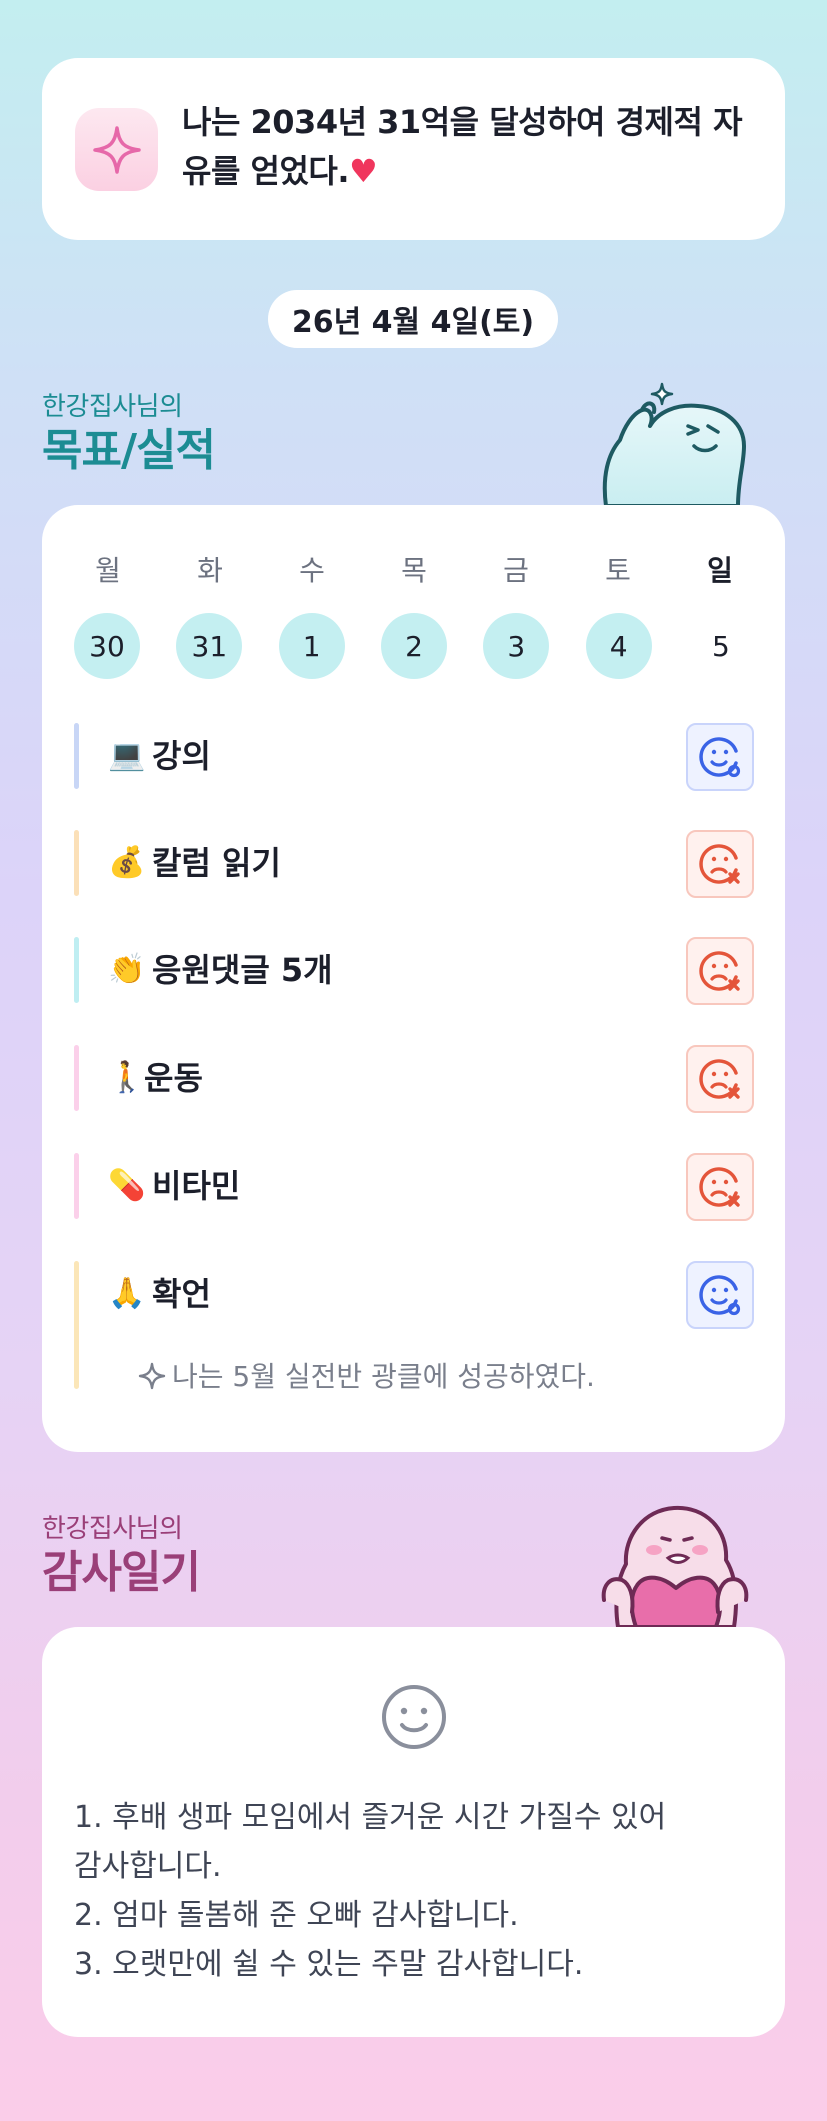 The width and height of the screenshot is (827, 2121). I want to click on date-cell: 5, so click(721, 646).